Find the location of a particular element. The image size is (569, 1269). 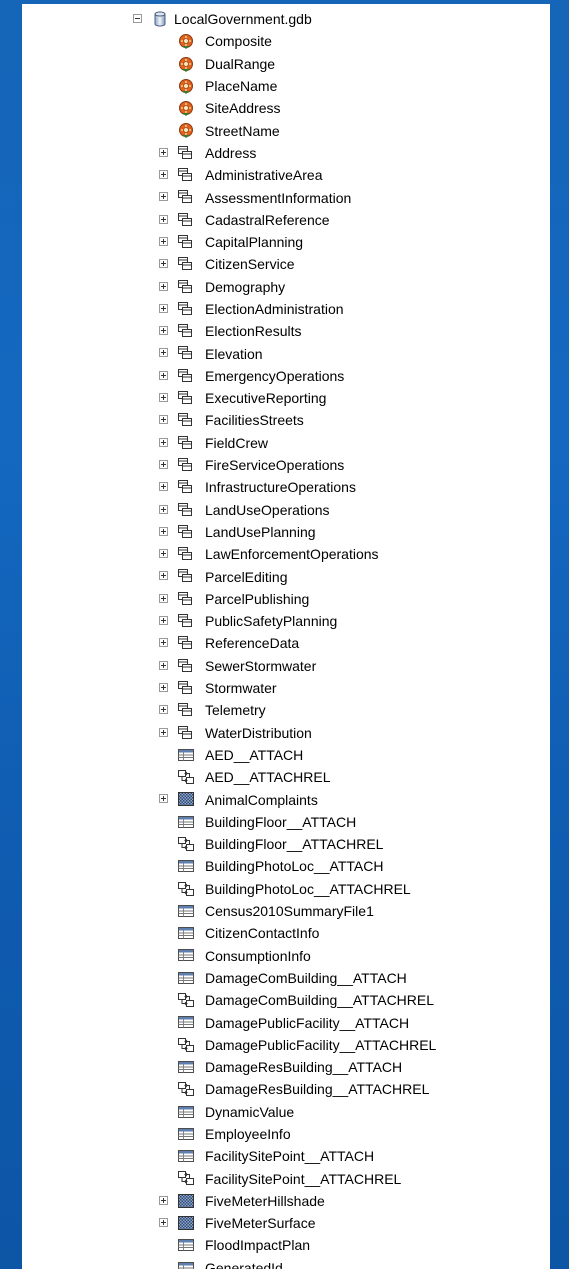

tree-item-label: ElectionResults is located at coordinates (253, 331).